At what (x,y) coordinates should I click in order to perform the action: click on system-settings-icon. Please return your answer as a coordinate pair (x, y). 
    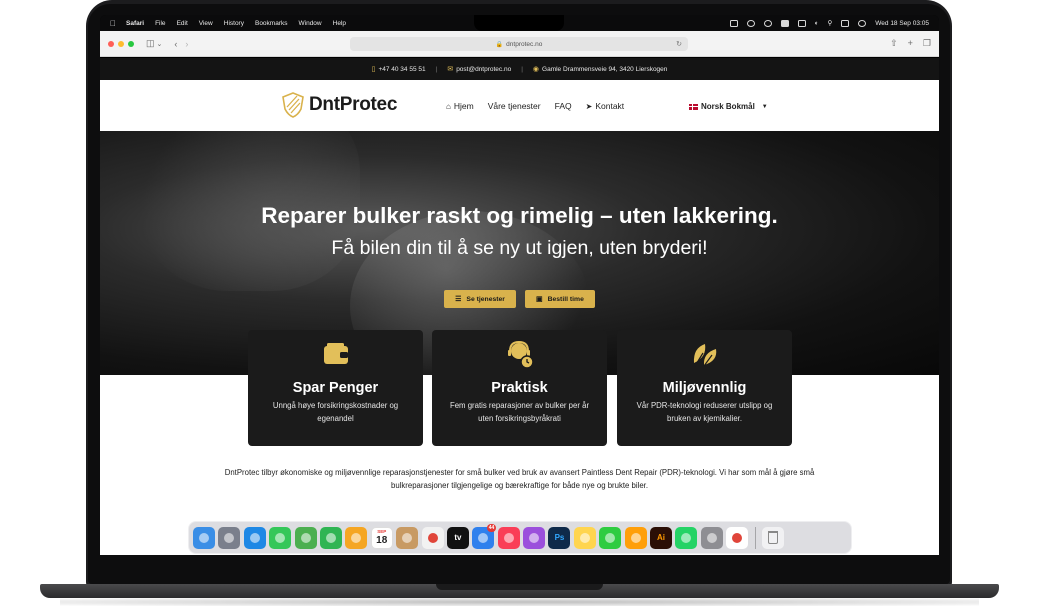
    Looking at the image, I should click on (711, 537).